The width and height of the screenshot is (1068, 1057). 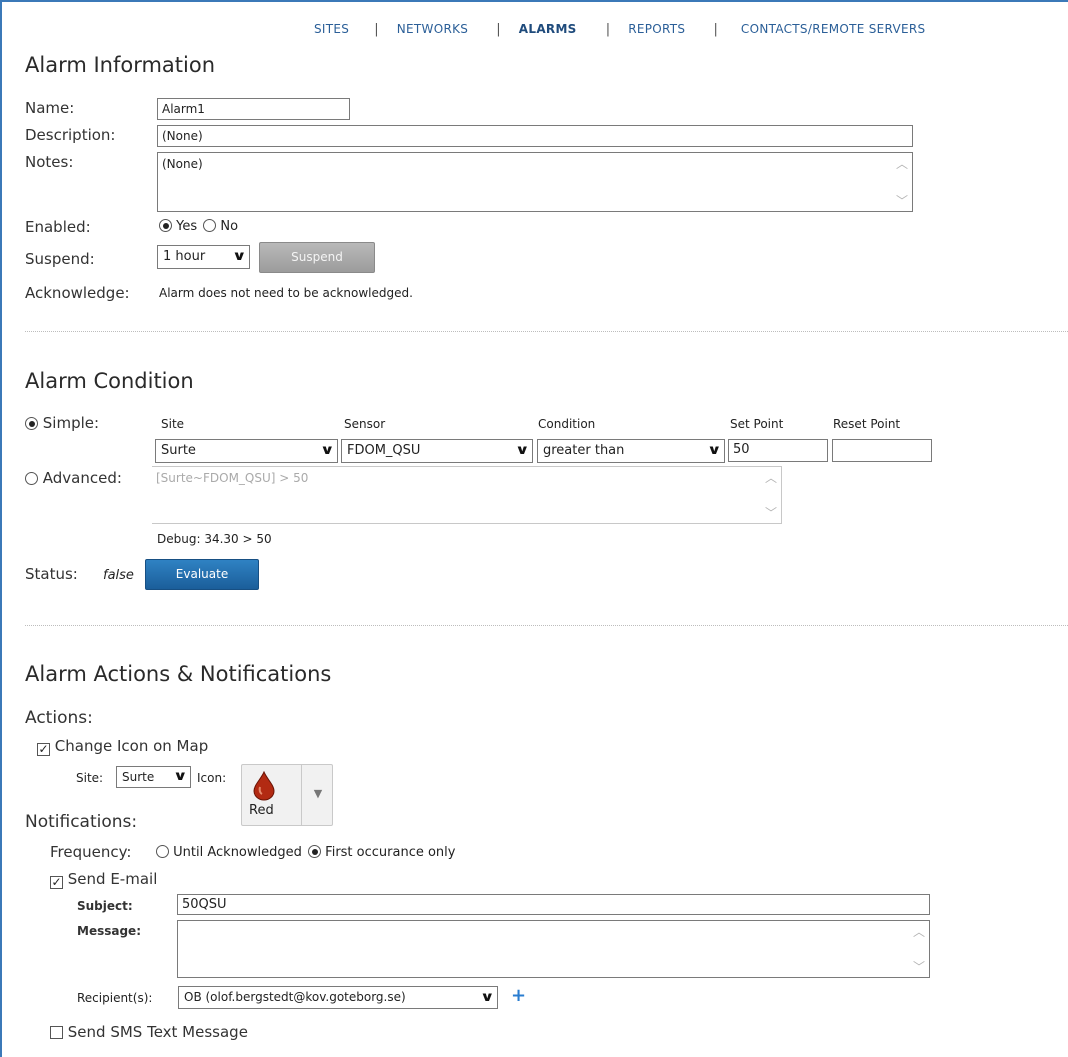 I want to click on debug-text: Debug: 34.30 > 50, so click(x=214, y=539).